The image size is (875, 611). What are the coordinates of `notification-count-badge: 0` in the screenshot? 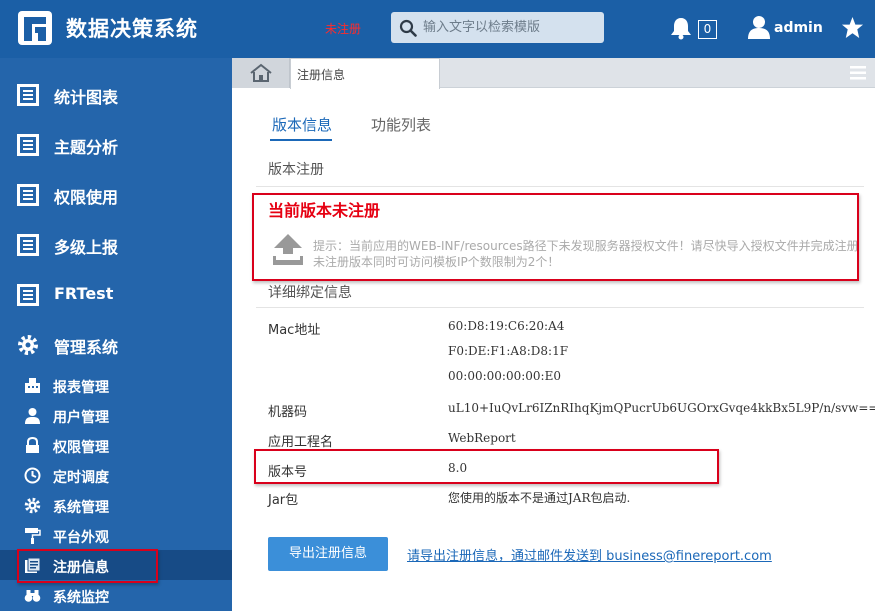 It's located at (707, 29).